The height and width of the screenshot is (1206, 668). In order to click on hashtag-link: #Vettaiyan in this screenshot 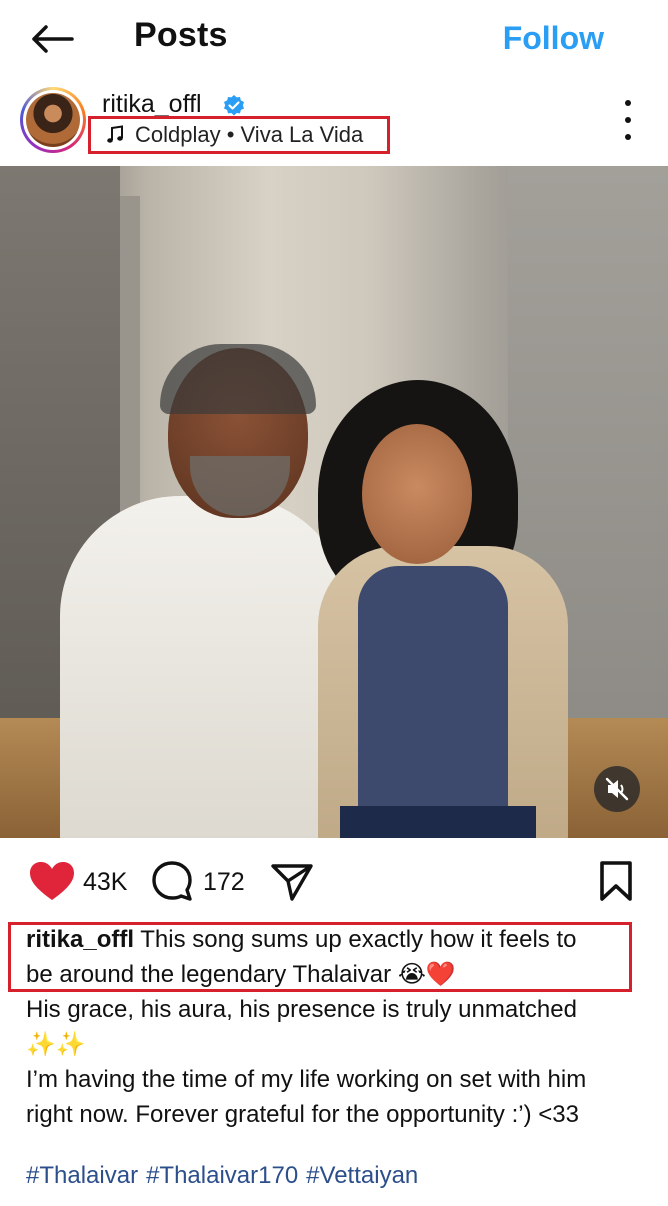, I will do `click(362, 1175)`.